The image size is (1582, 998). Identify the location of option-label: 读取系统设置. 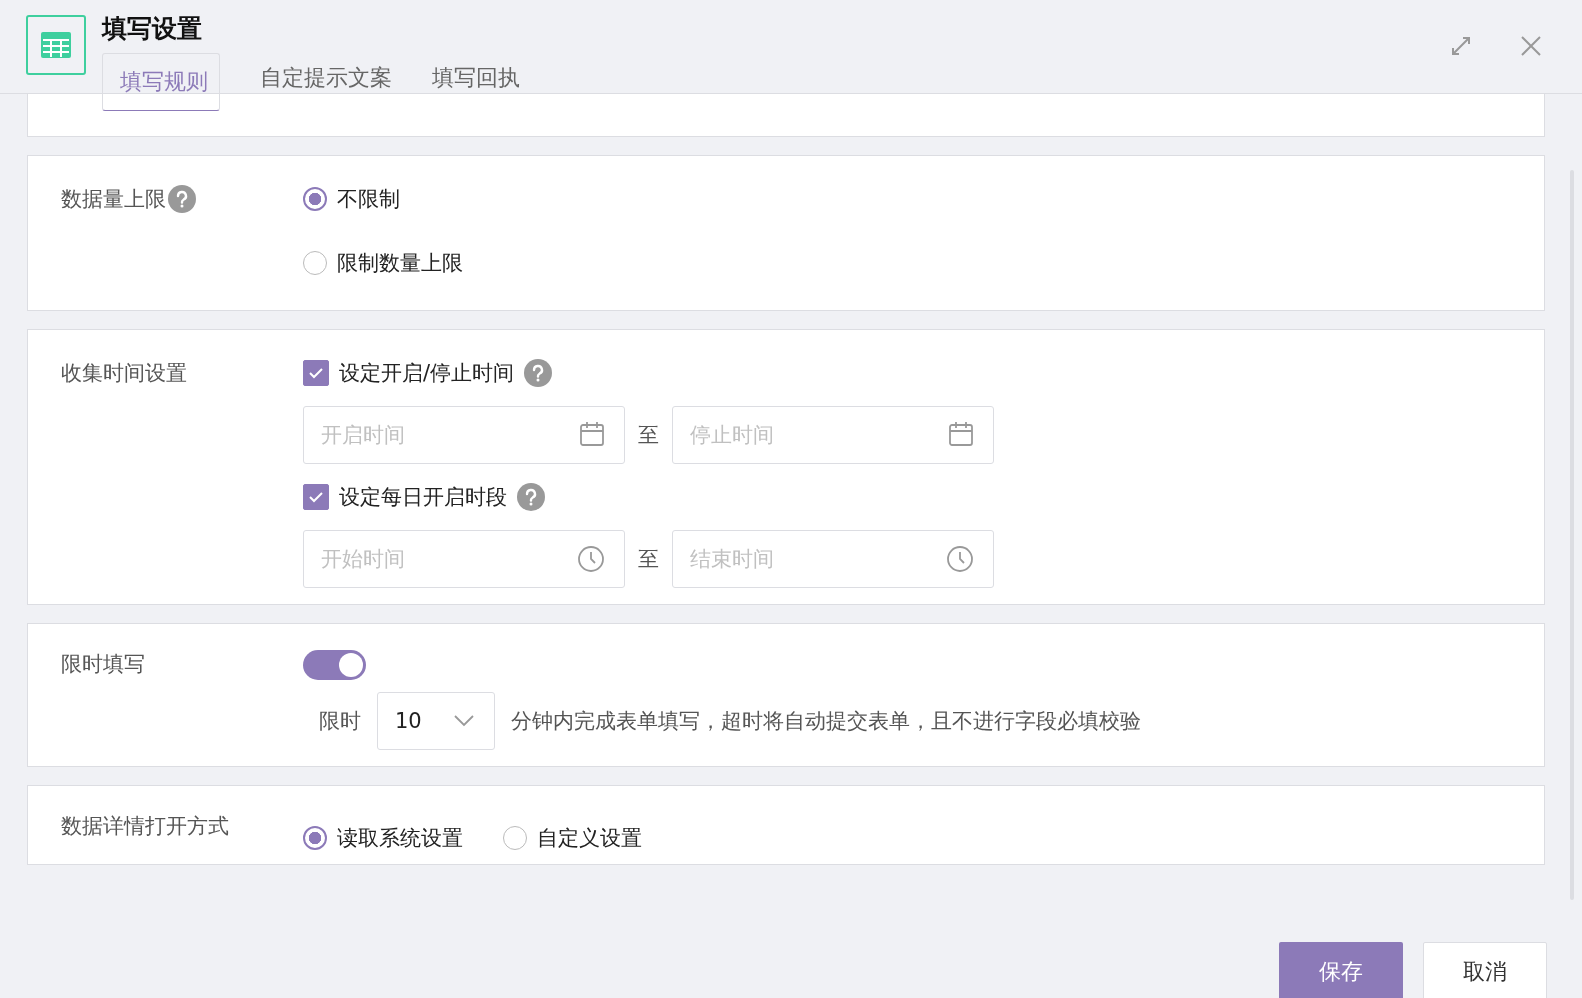
(400, 838).